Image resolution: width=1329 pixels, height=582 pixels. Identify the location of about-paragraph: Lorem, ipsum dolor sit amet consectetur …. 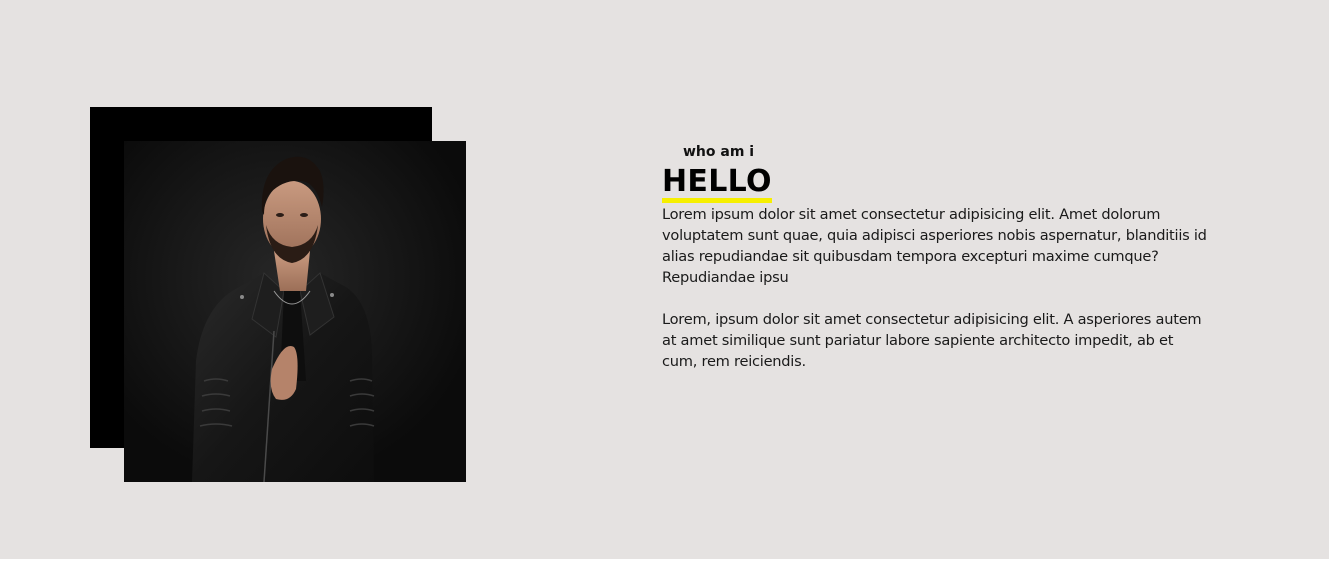
(932, 340).